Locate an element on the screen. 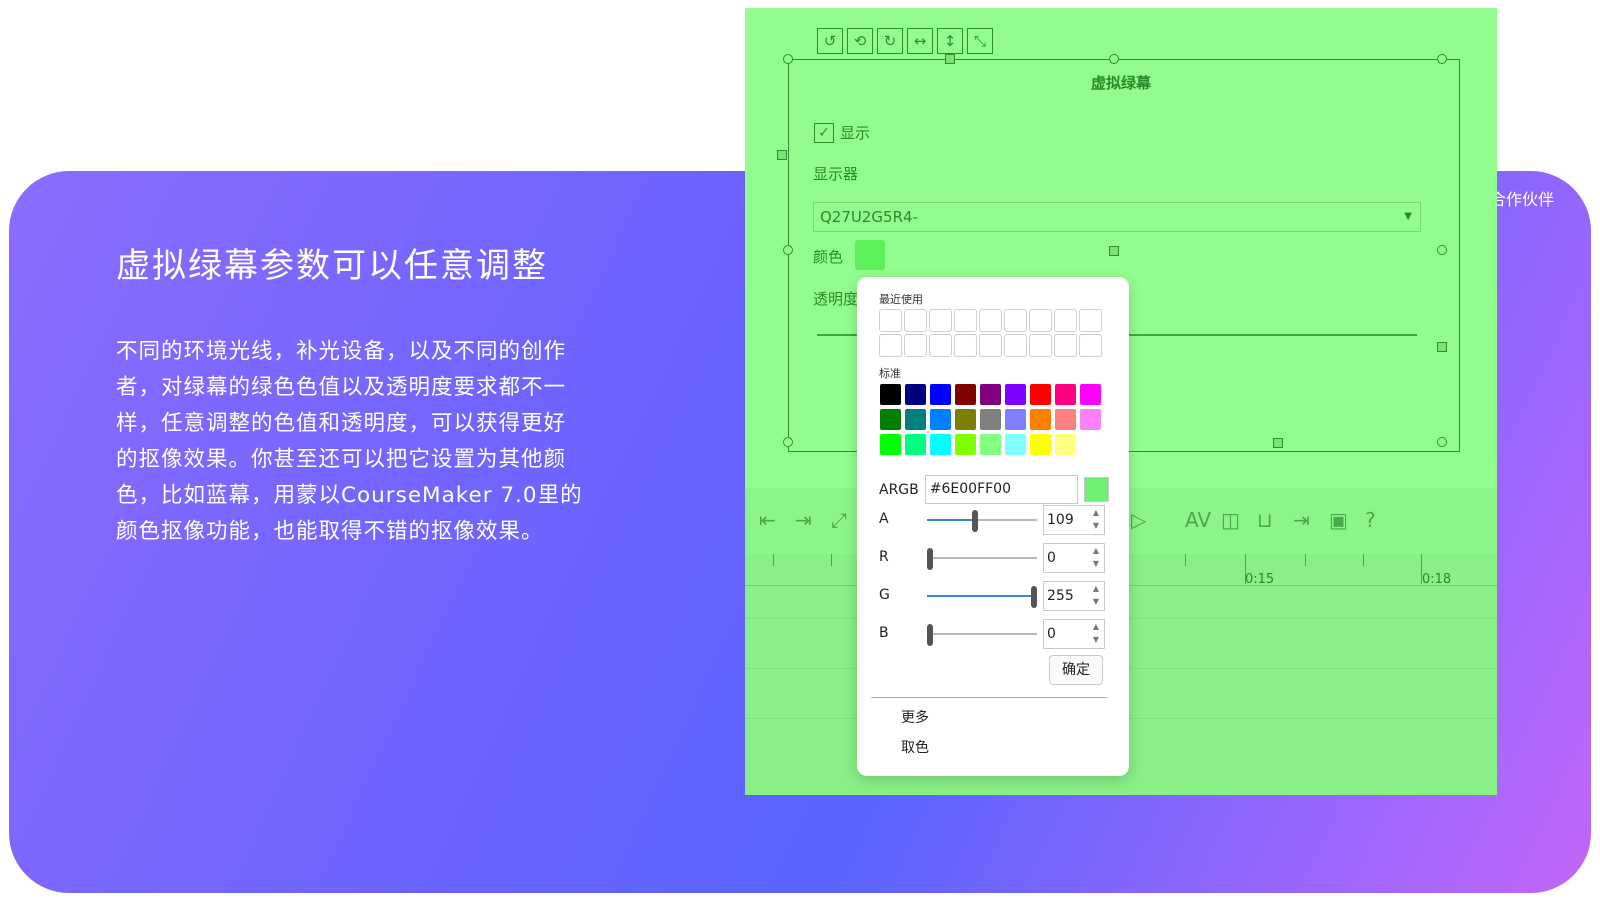  split-icon: ◫ is located at coordinates (1230, 520).